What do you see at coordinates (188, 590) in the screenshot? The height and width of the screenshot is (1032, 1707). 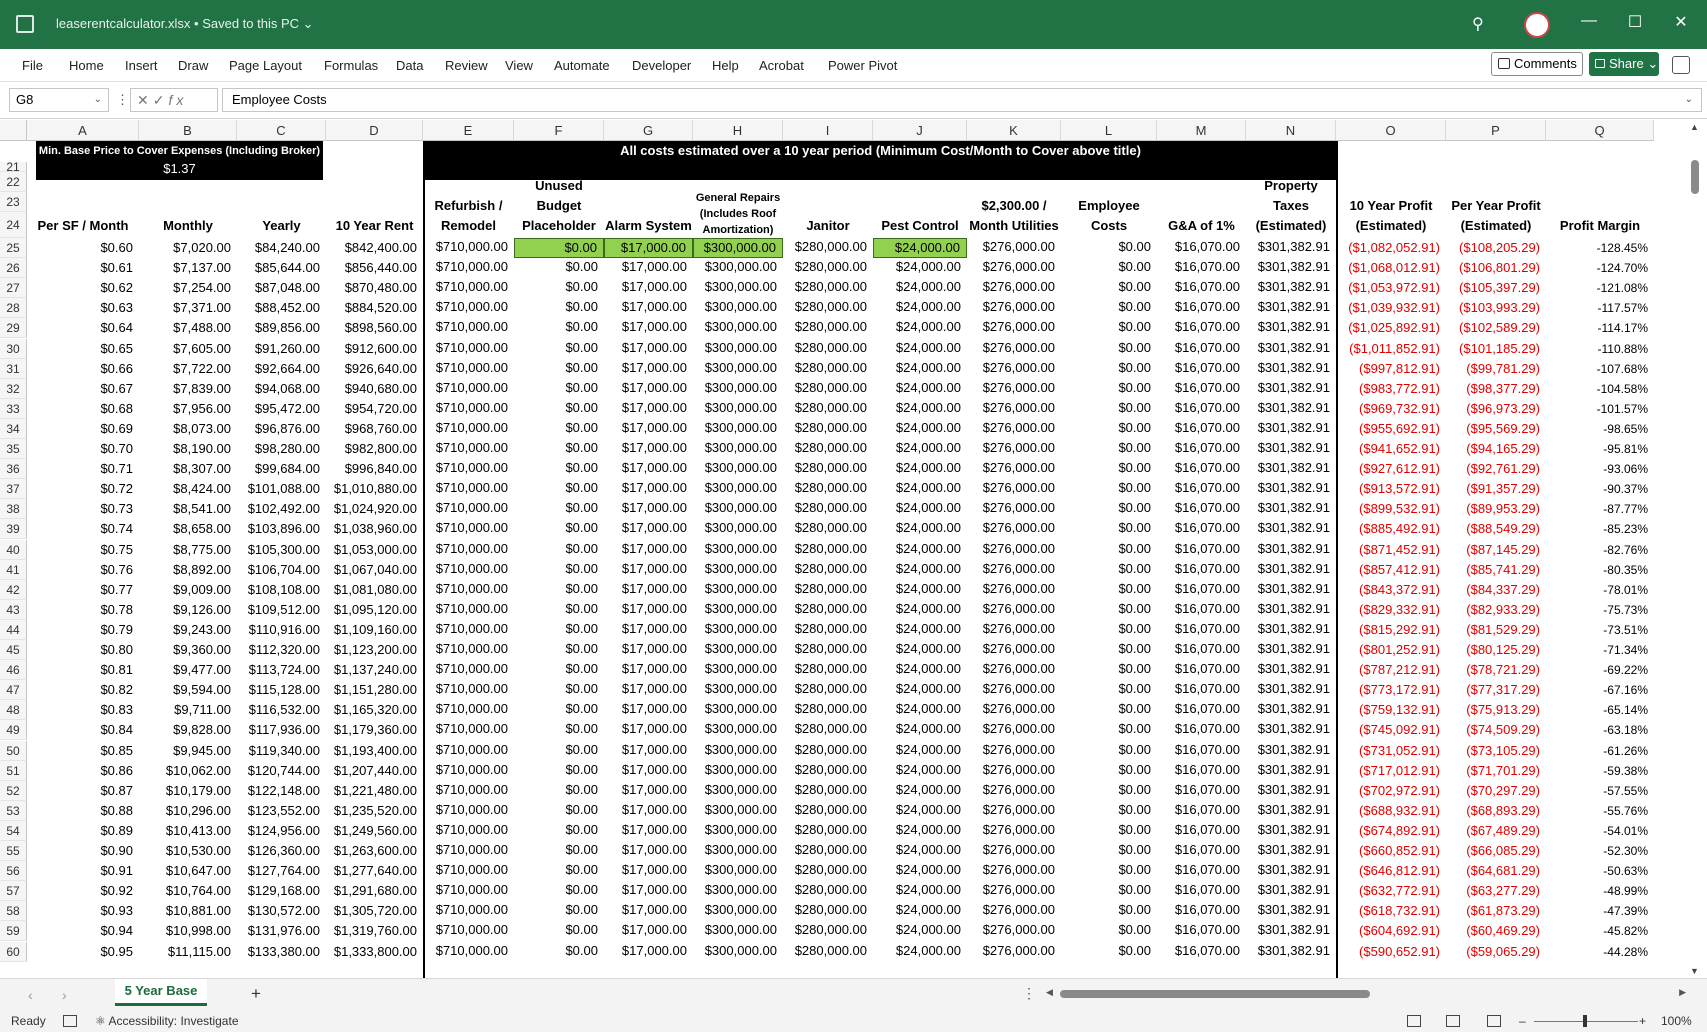 I see `cell-b: $9,009.00` at bounding box center [188, 590].